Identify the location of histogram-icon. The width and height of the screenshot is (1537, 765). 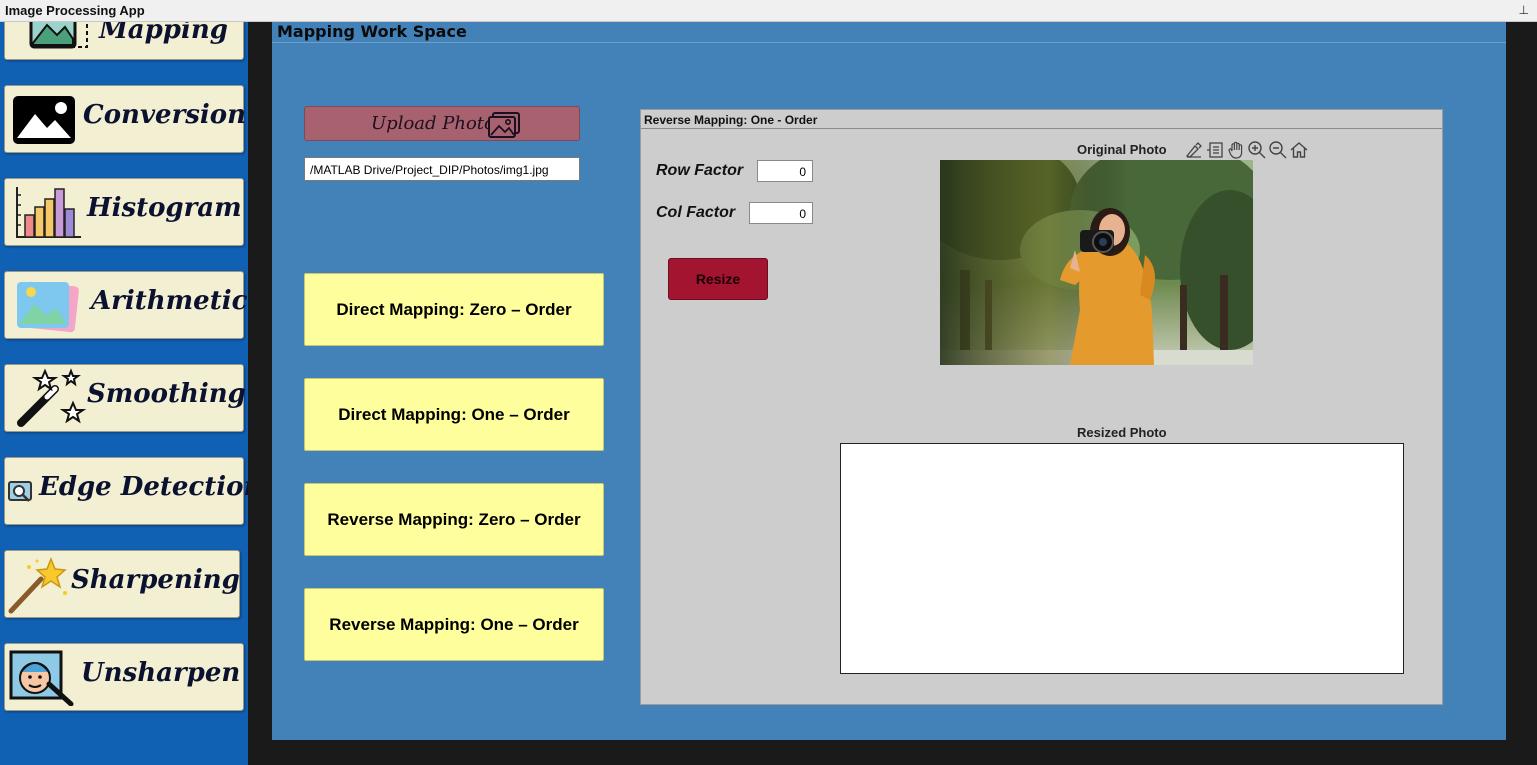
(48, 212).